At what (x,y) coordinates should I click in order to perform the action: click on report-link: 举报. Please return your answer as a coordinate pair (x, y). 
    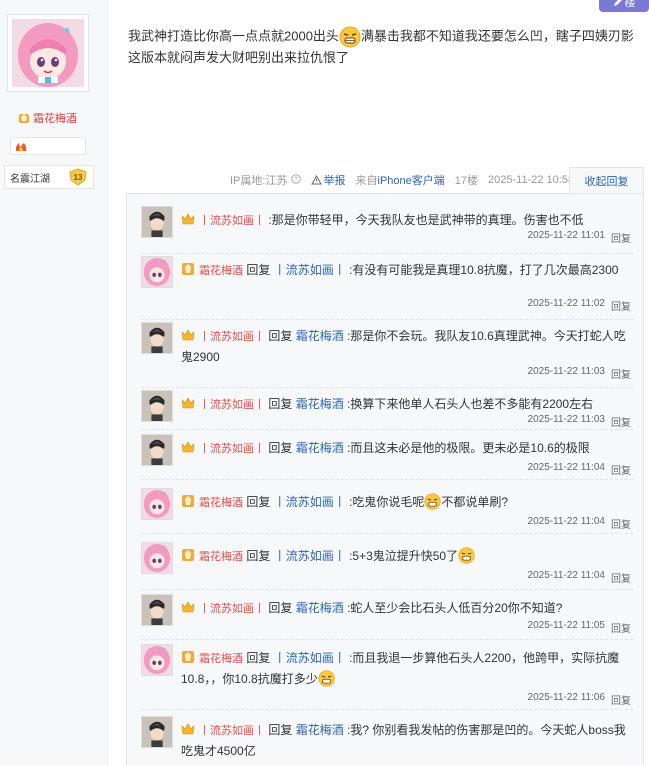
    Looking at the image, I should click on (328, 180).